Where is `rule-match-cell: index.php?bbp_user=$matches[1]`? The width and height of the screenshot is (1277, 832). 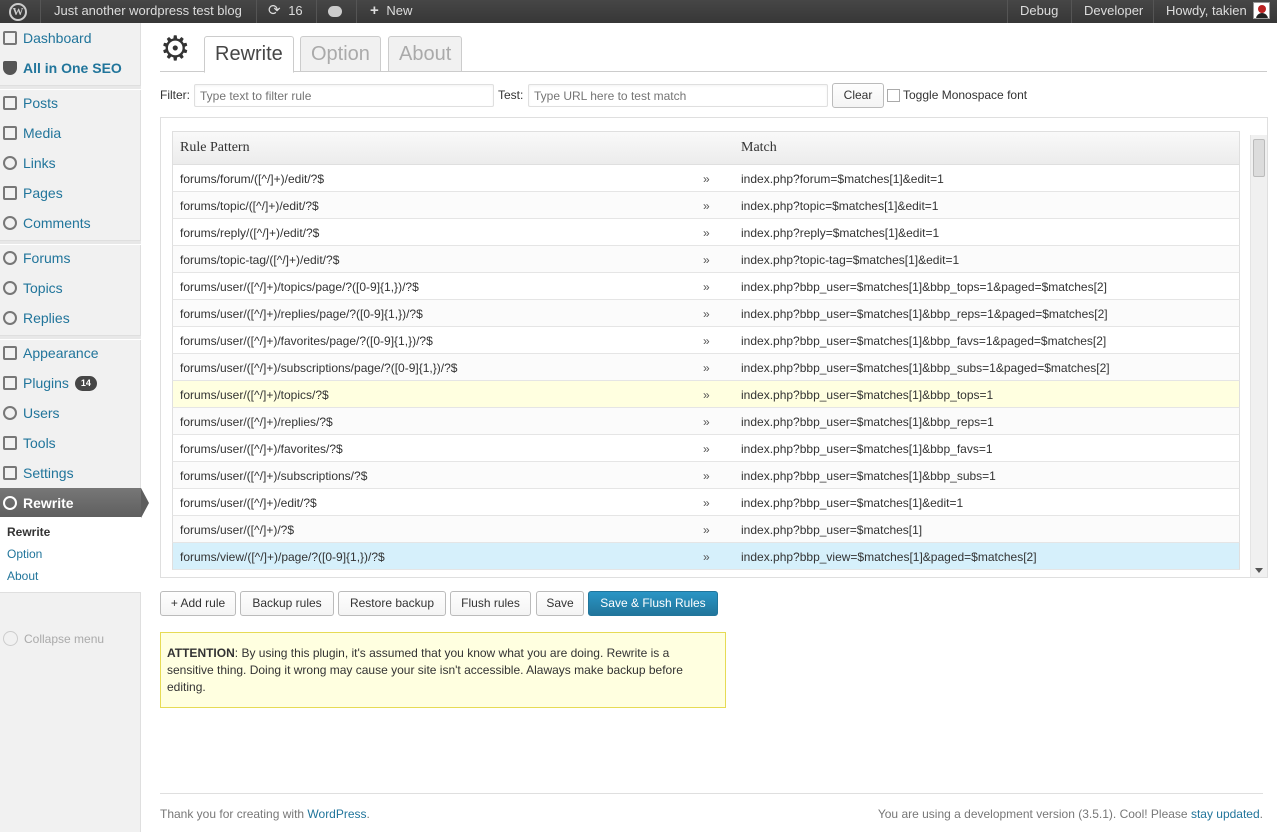
rule-match-cell: index.php?bbp_user=$matches[1] is located at coordinates (831, 530).